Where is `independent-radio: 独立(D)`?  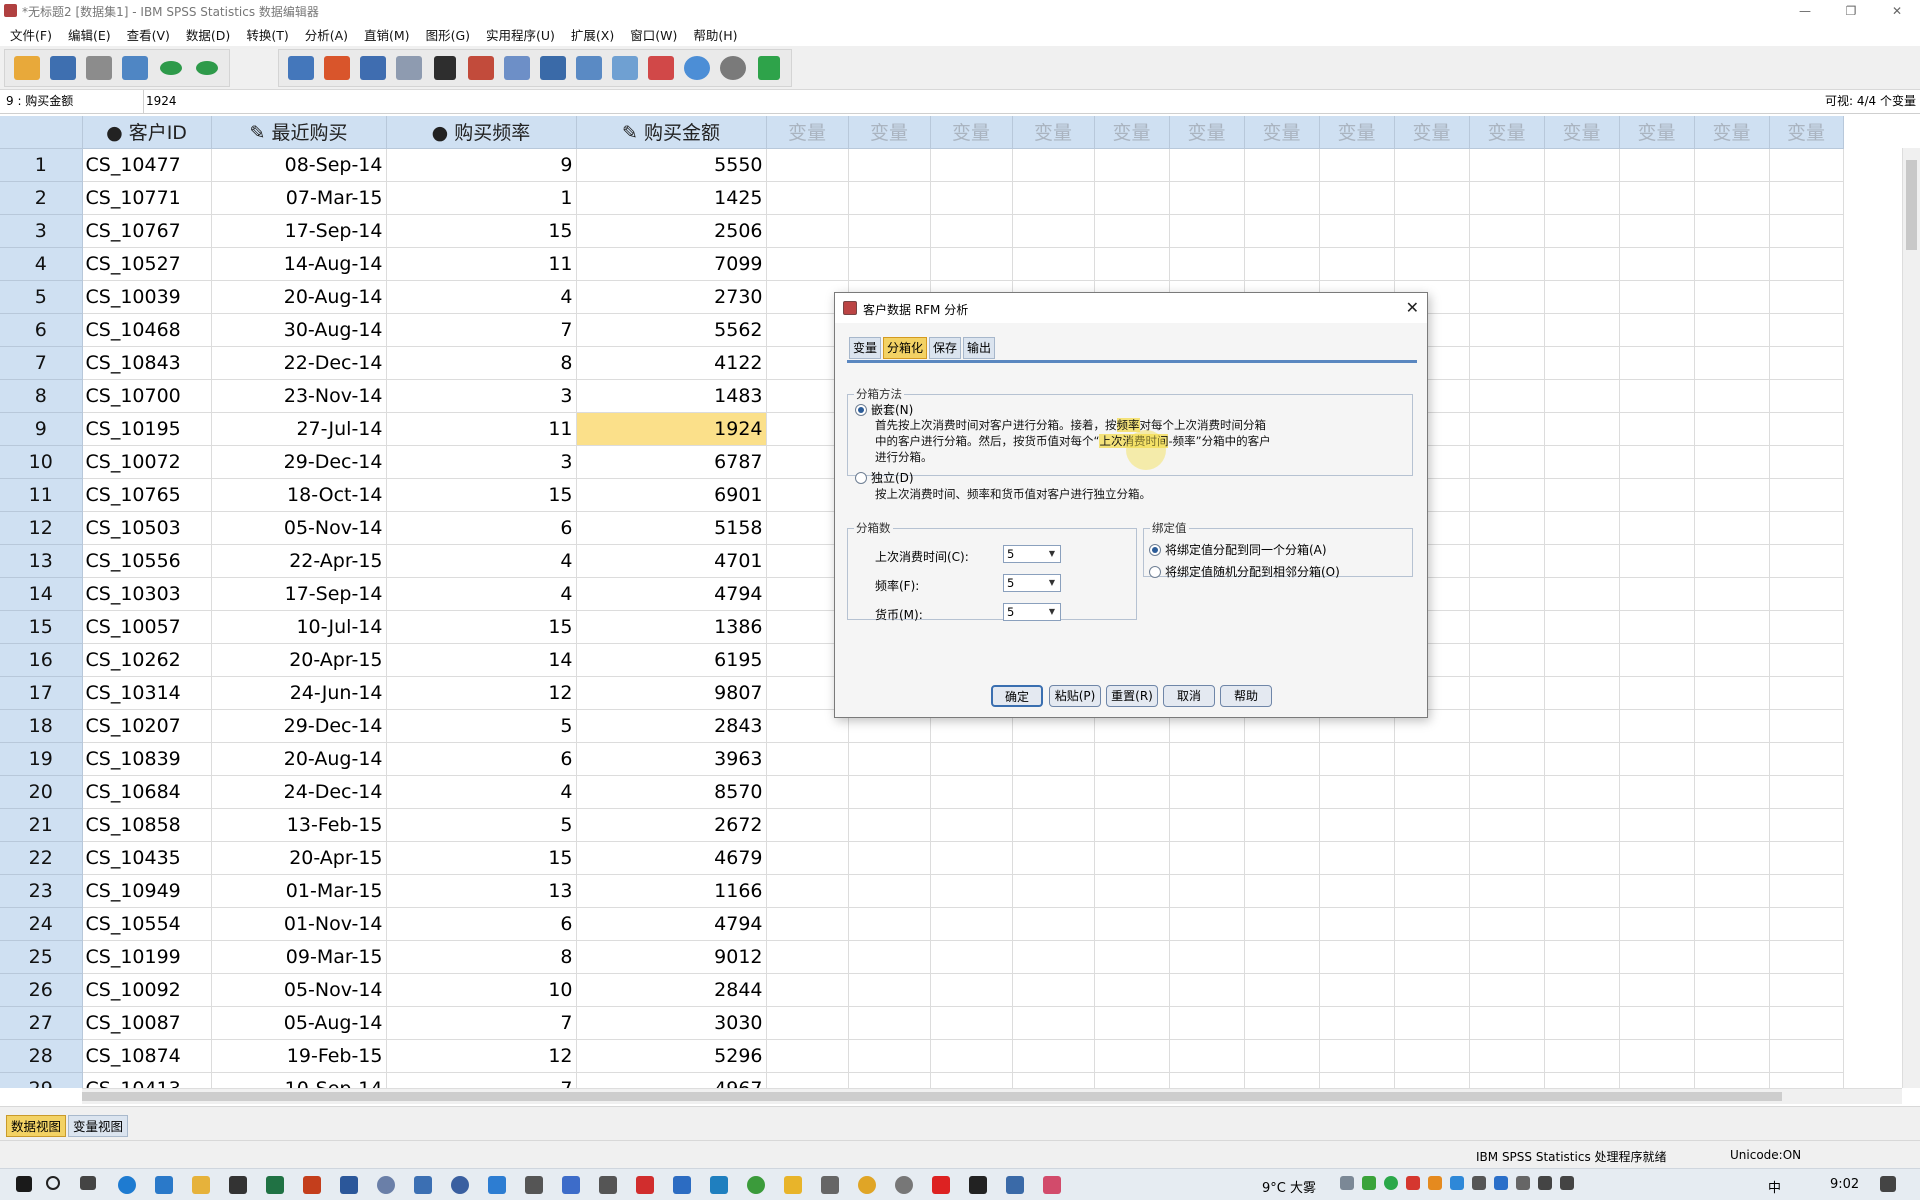 independent-radio: 独立(D) is located at coordinates (884, 477).